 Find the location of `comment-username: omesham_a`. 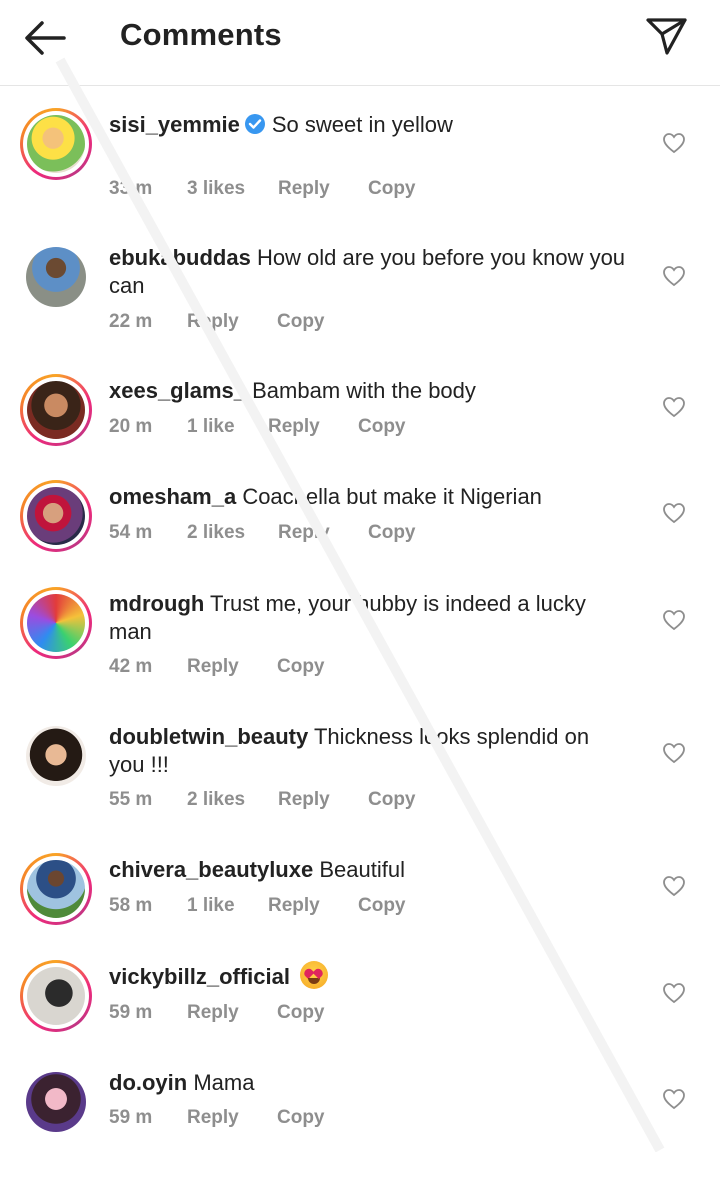

comment-username: omesham_a is located at coordinates (172, 496).